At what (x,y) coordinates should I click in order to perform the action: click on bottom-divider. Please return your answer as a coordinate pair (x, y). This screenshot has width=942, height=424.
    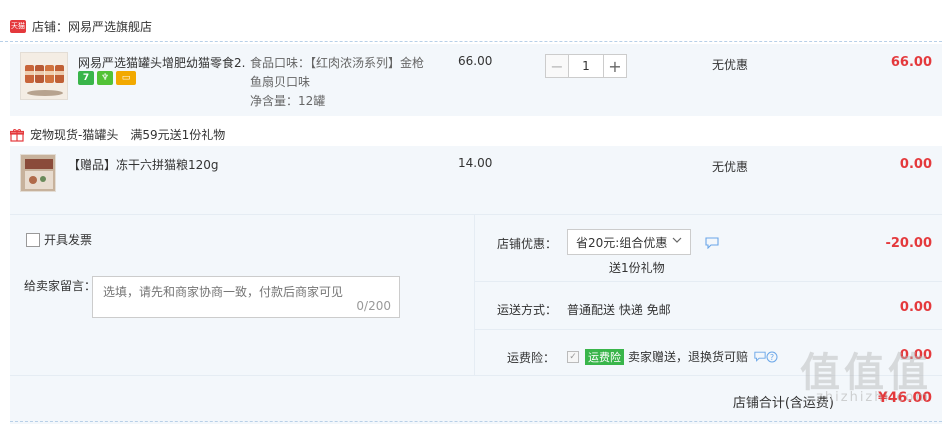
    Looking at the image, I should click on (476, 421).